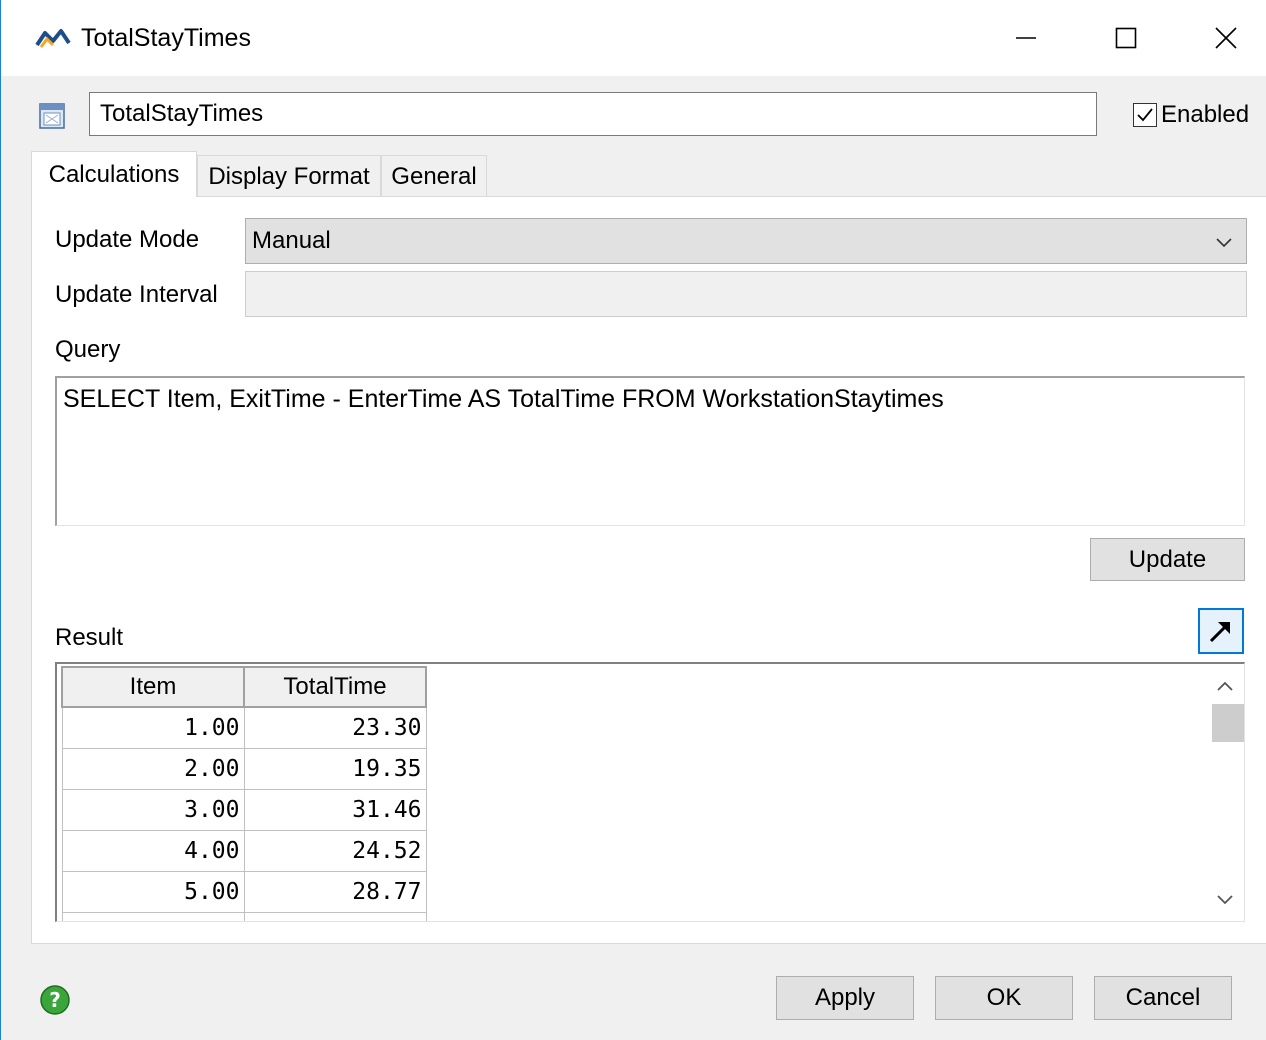  I want to click on cell-item: 2.00, so click(153, 768).